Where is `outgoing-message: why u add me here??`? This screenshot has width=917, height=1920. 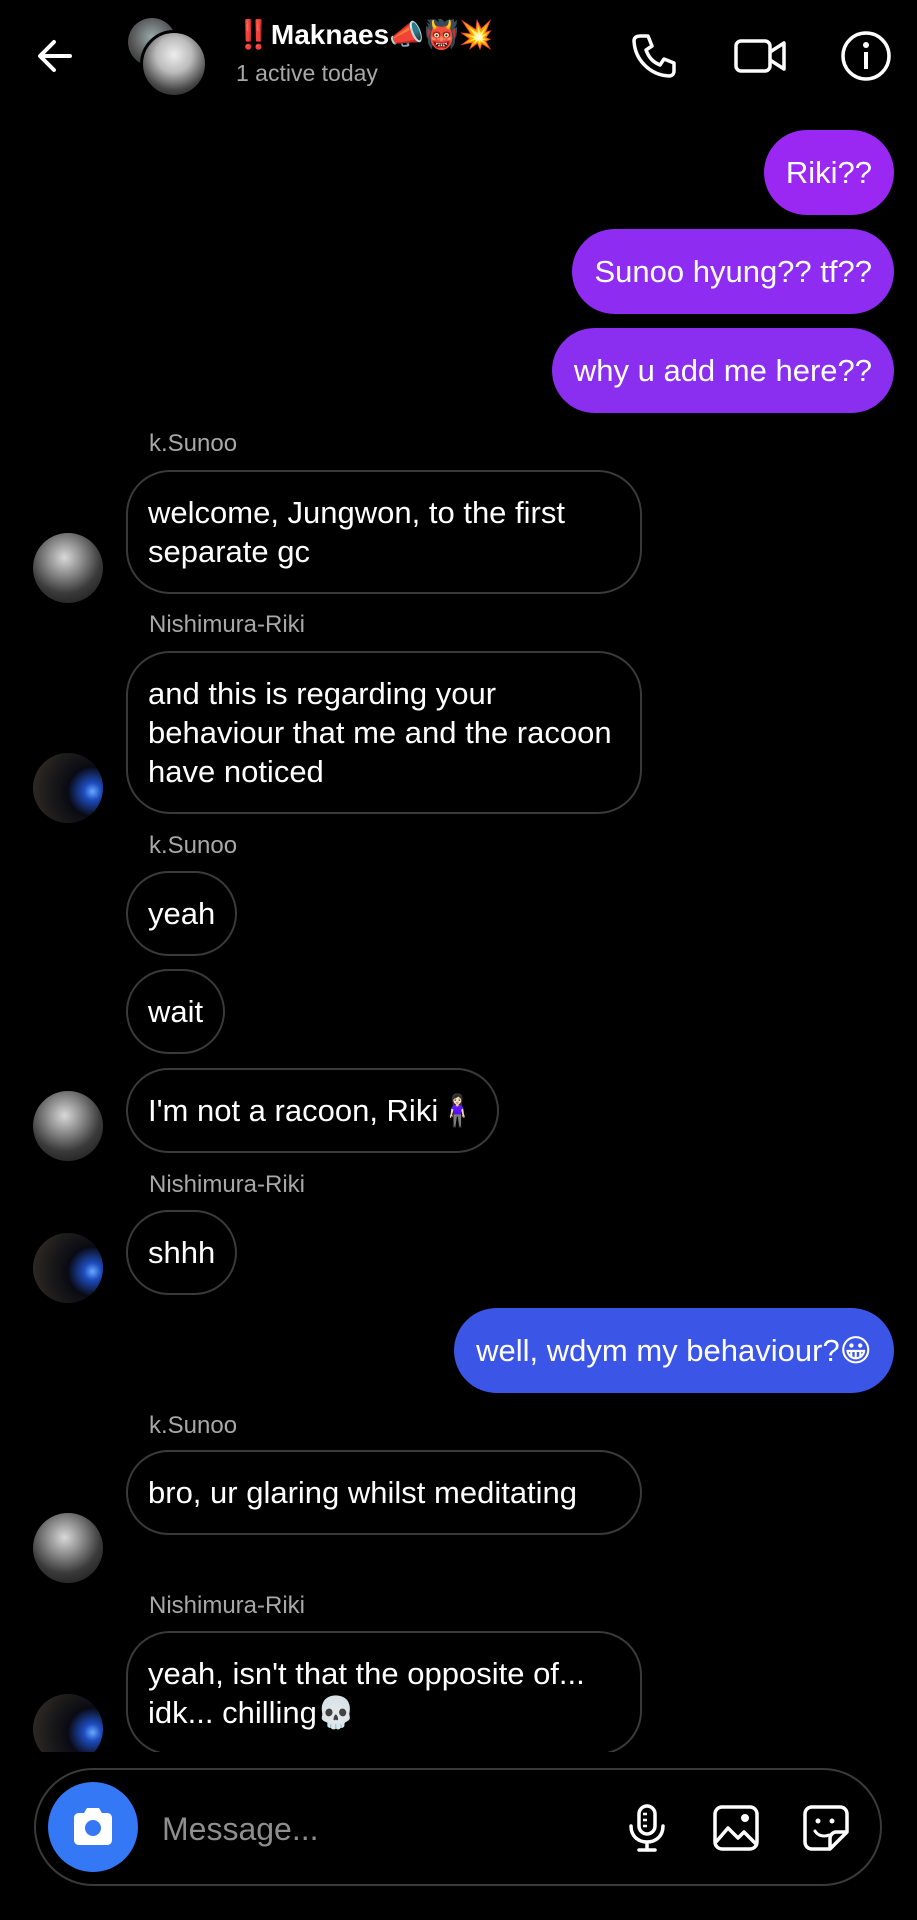
outgoing-message: why u add me here?? is located at coordinates (722, 370).